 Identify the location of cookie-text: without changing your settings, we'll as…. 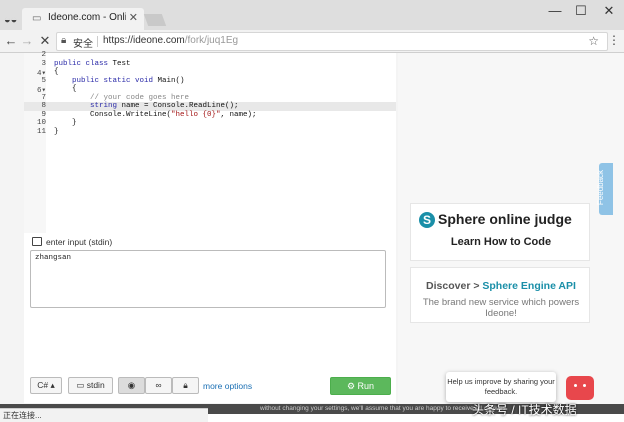
(383, 408).